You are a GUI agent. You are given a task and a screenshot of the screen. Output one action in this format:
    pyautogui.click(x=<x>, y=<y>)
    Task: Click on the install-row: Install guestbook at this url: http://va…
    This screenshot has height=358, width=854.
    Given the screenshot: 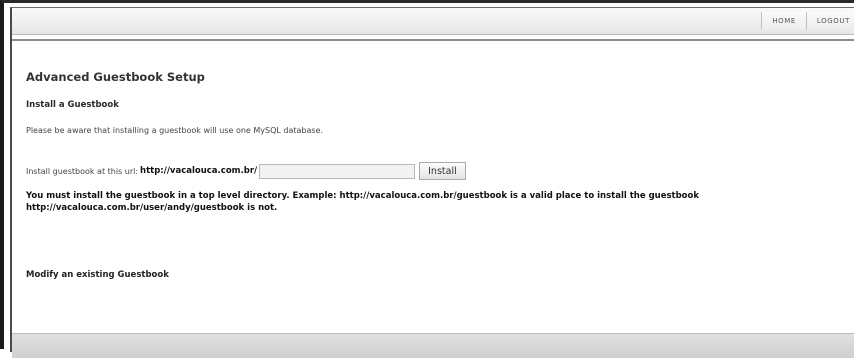 What is the action you would take?
    pyautogui.click(x=246, y=171)
    